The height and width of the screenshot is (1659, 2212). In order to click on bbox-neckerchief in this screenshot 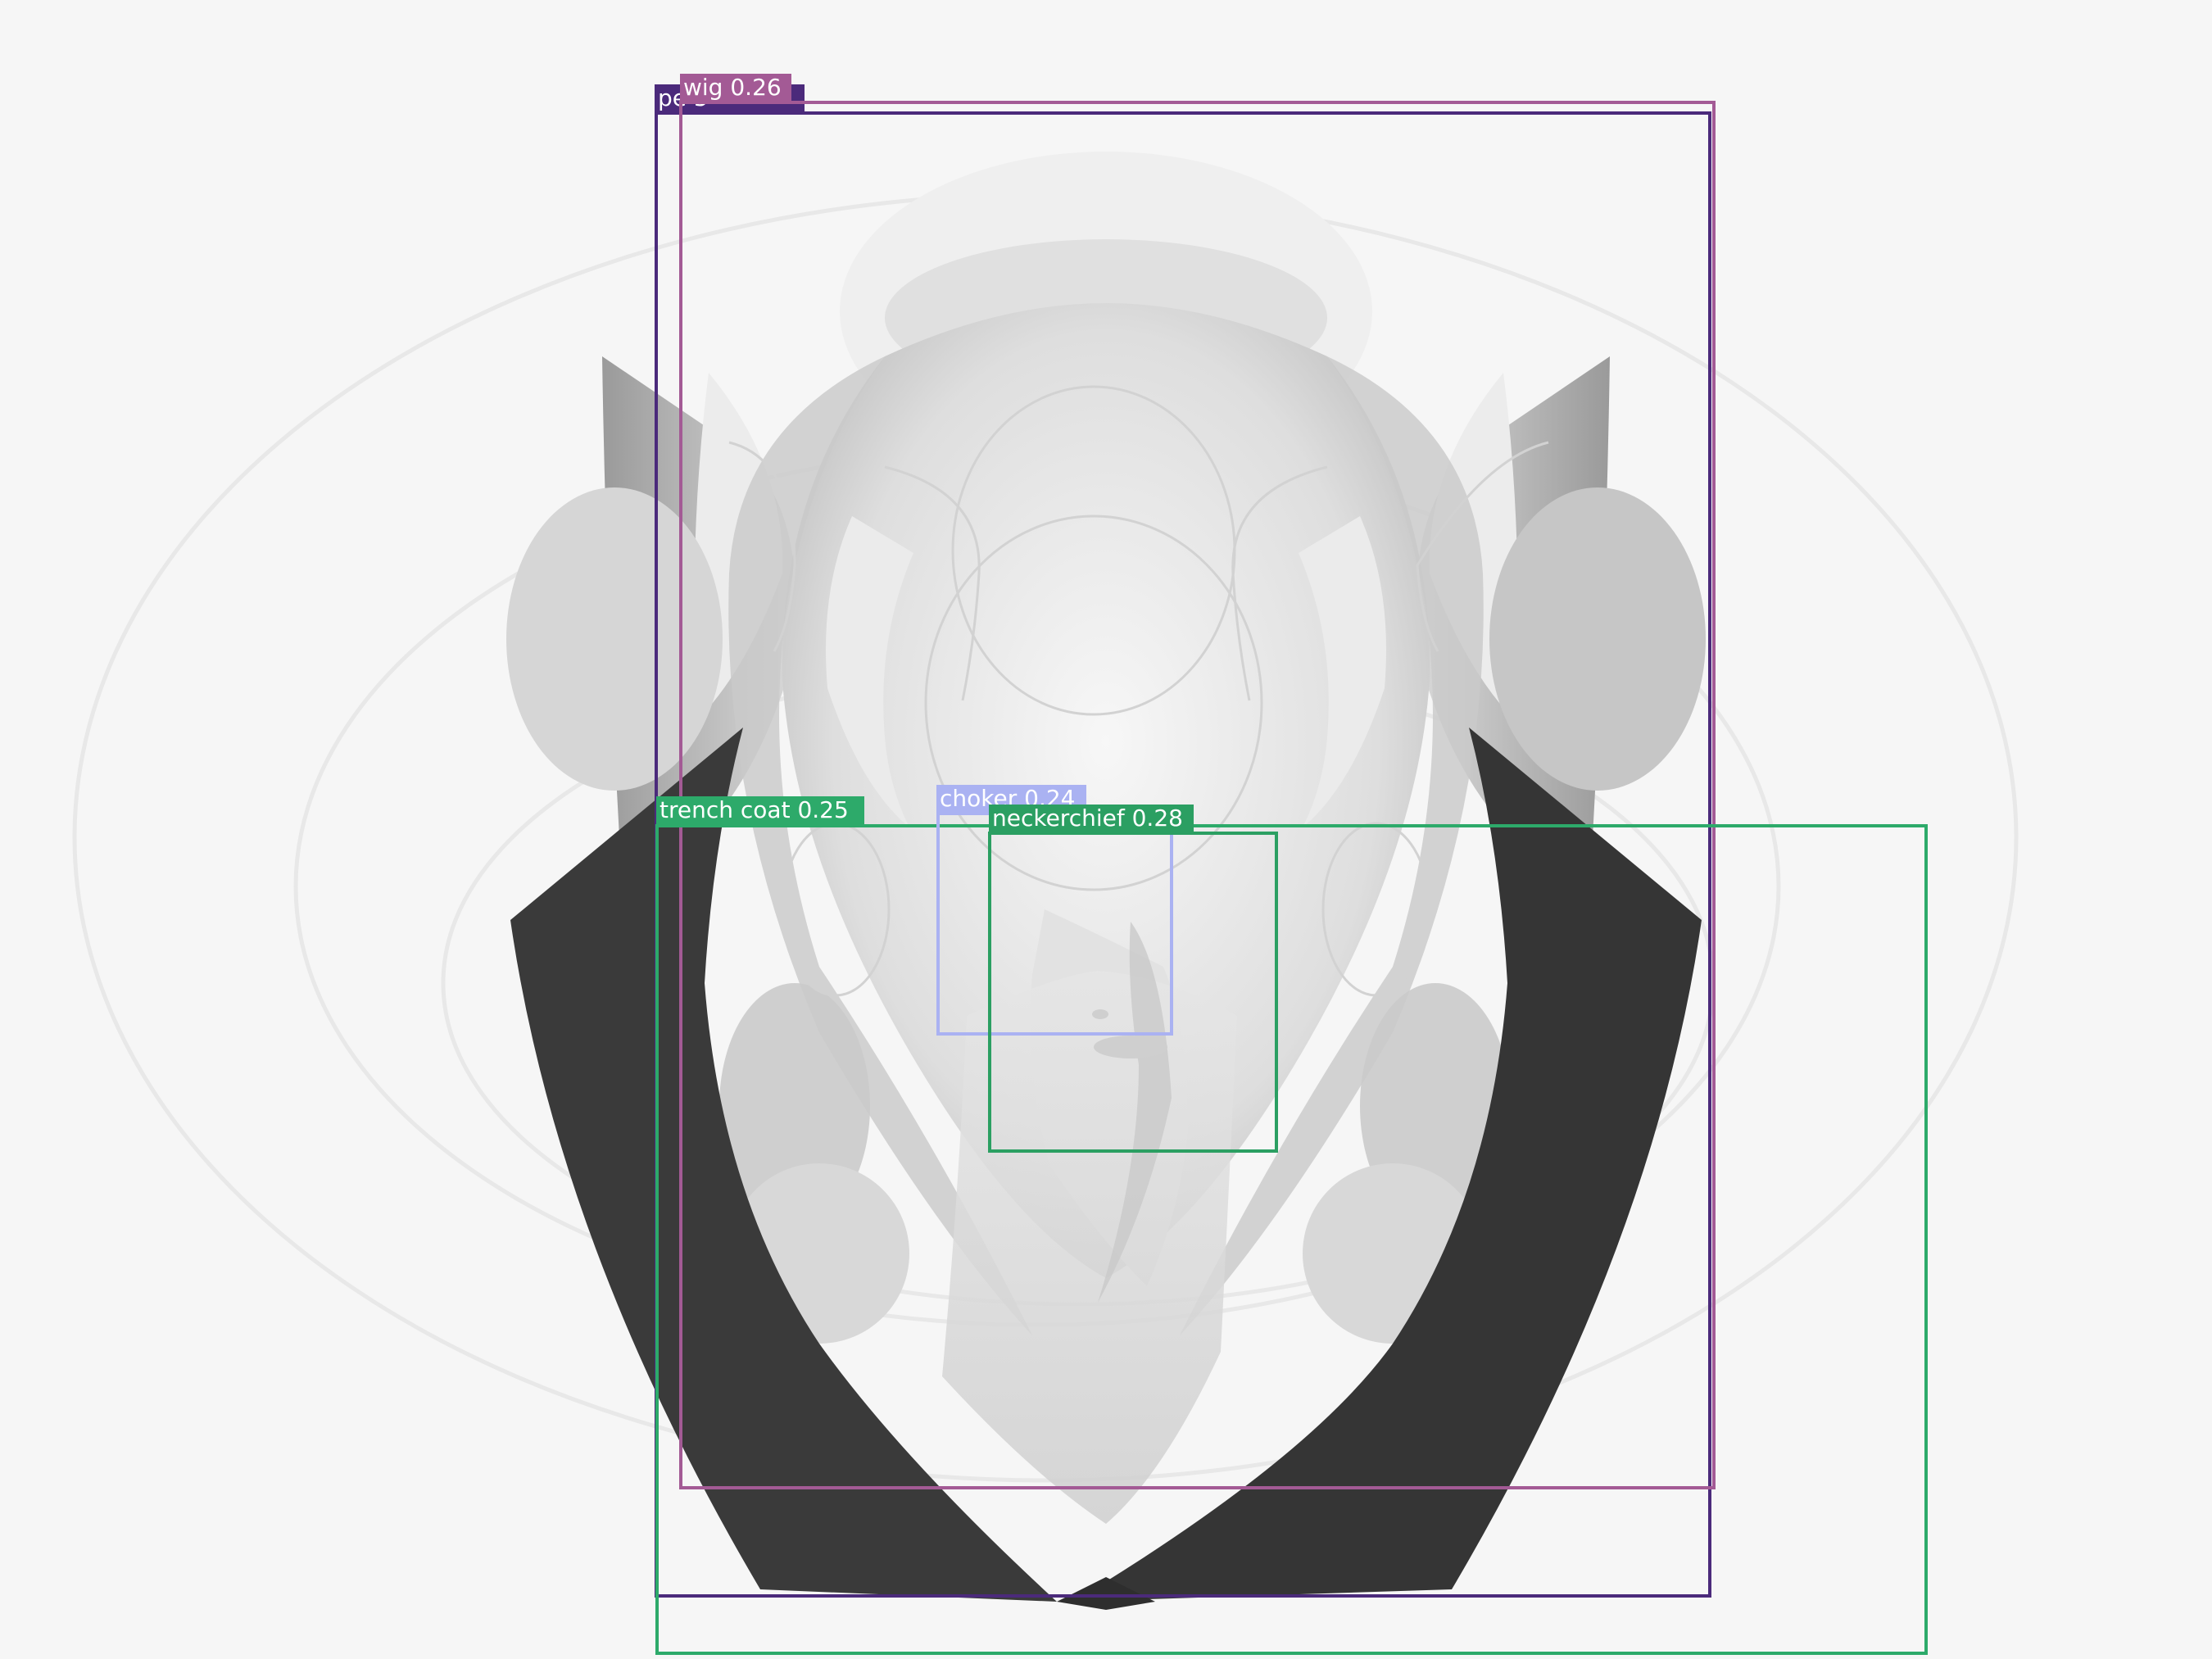, I will do `click(1133, 992)`.